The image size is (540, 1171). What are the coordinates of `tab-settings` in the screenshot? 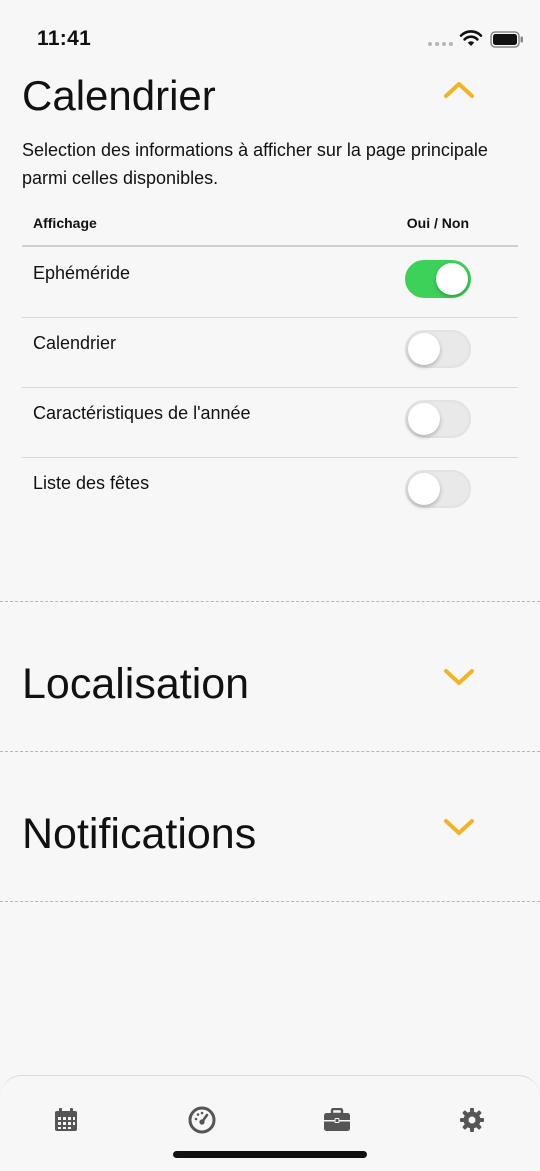 It's located at (472, 1120).